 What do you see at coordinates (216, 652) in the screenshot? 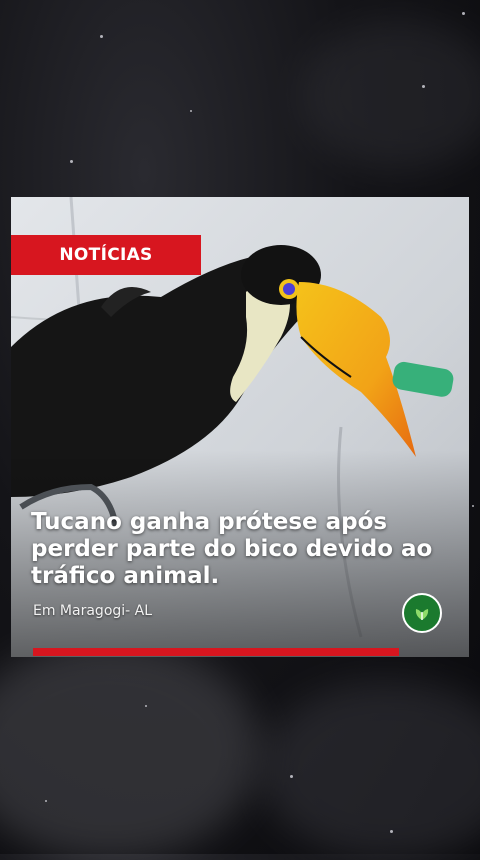
I see `progress-bar` at bounding box center [216, 652].